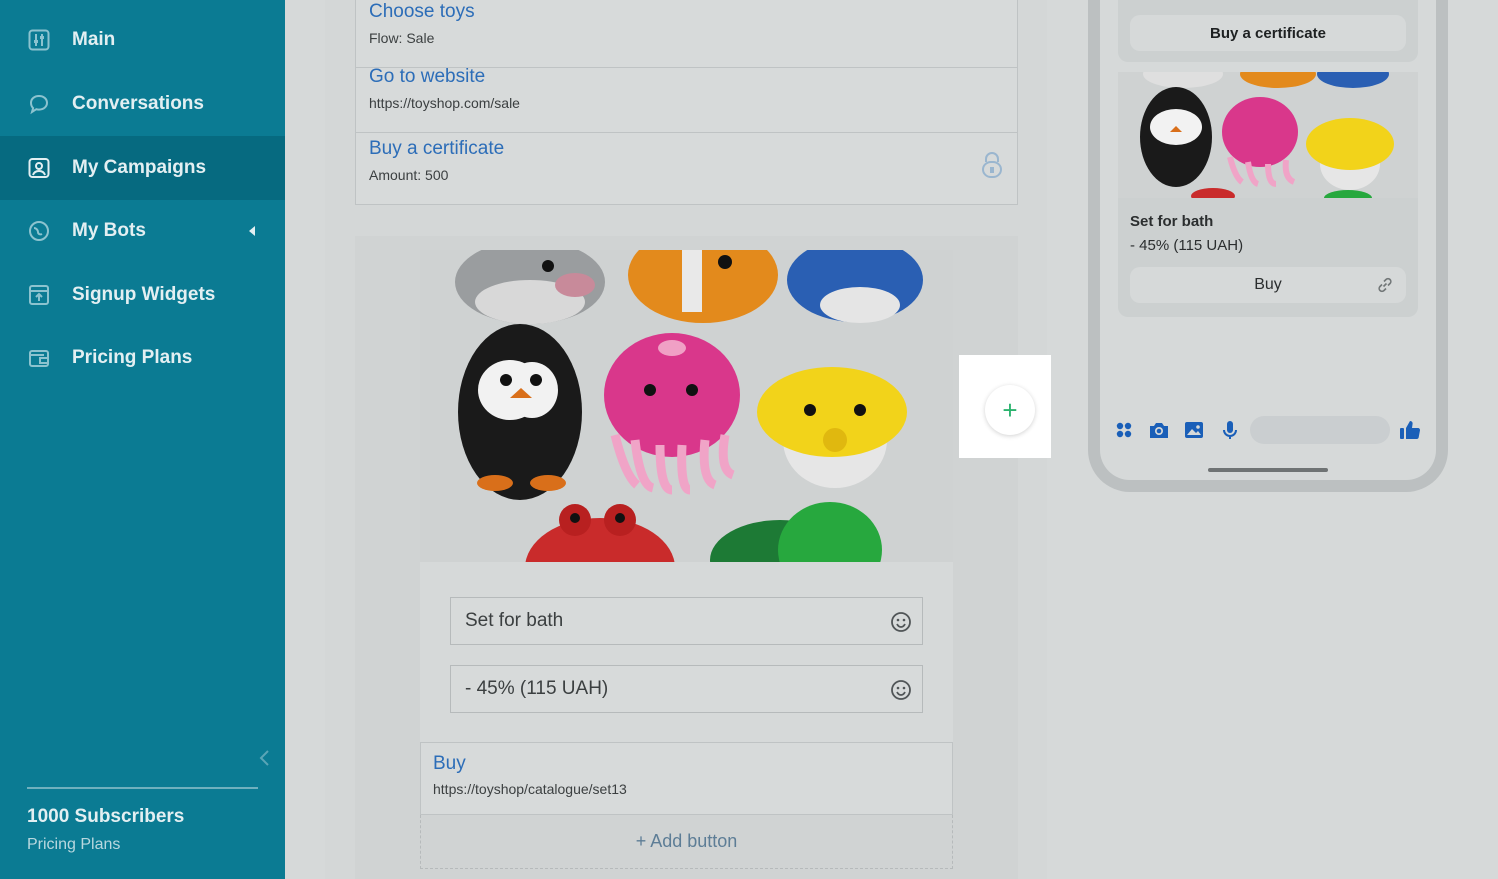 Image resolution: width=1498 pixels, height=879 pixels. Describe the element at coordinates (686, 169) in the screenshot. I see `button-row-buy-certificate: Buy a certificate Amount: 500` at that location.